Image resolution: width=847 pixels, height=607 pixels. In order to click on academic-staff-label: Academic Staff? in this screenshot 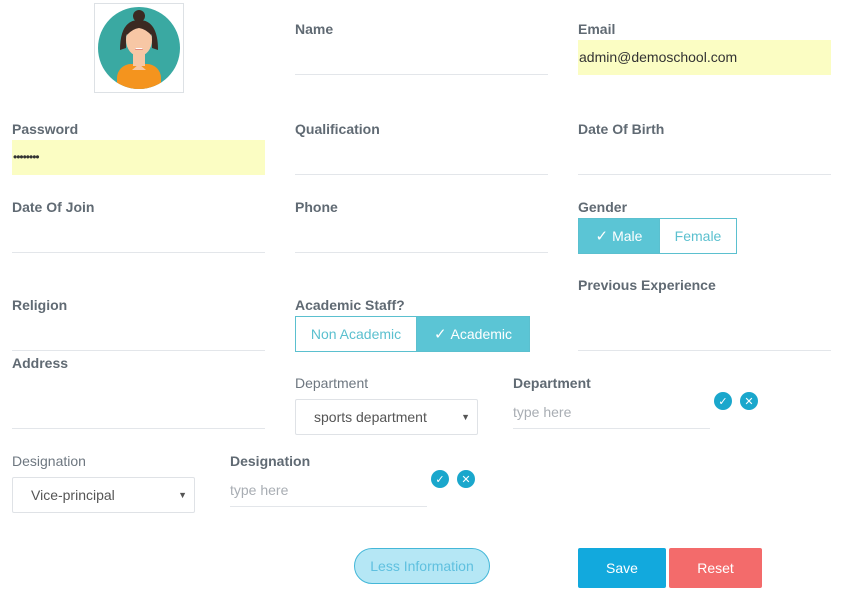, I will do `click(350, 305)`.